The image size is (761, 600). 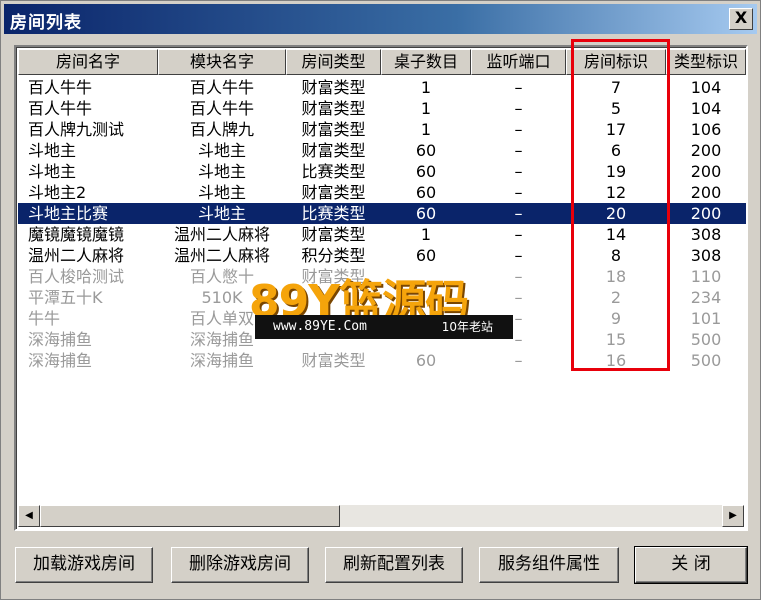 I want to click on cell-module: 深海捕鱼, so click(x=221, y=360).